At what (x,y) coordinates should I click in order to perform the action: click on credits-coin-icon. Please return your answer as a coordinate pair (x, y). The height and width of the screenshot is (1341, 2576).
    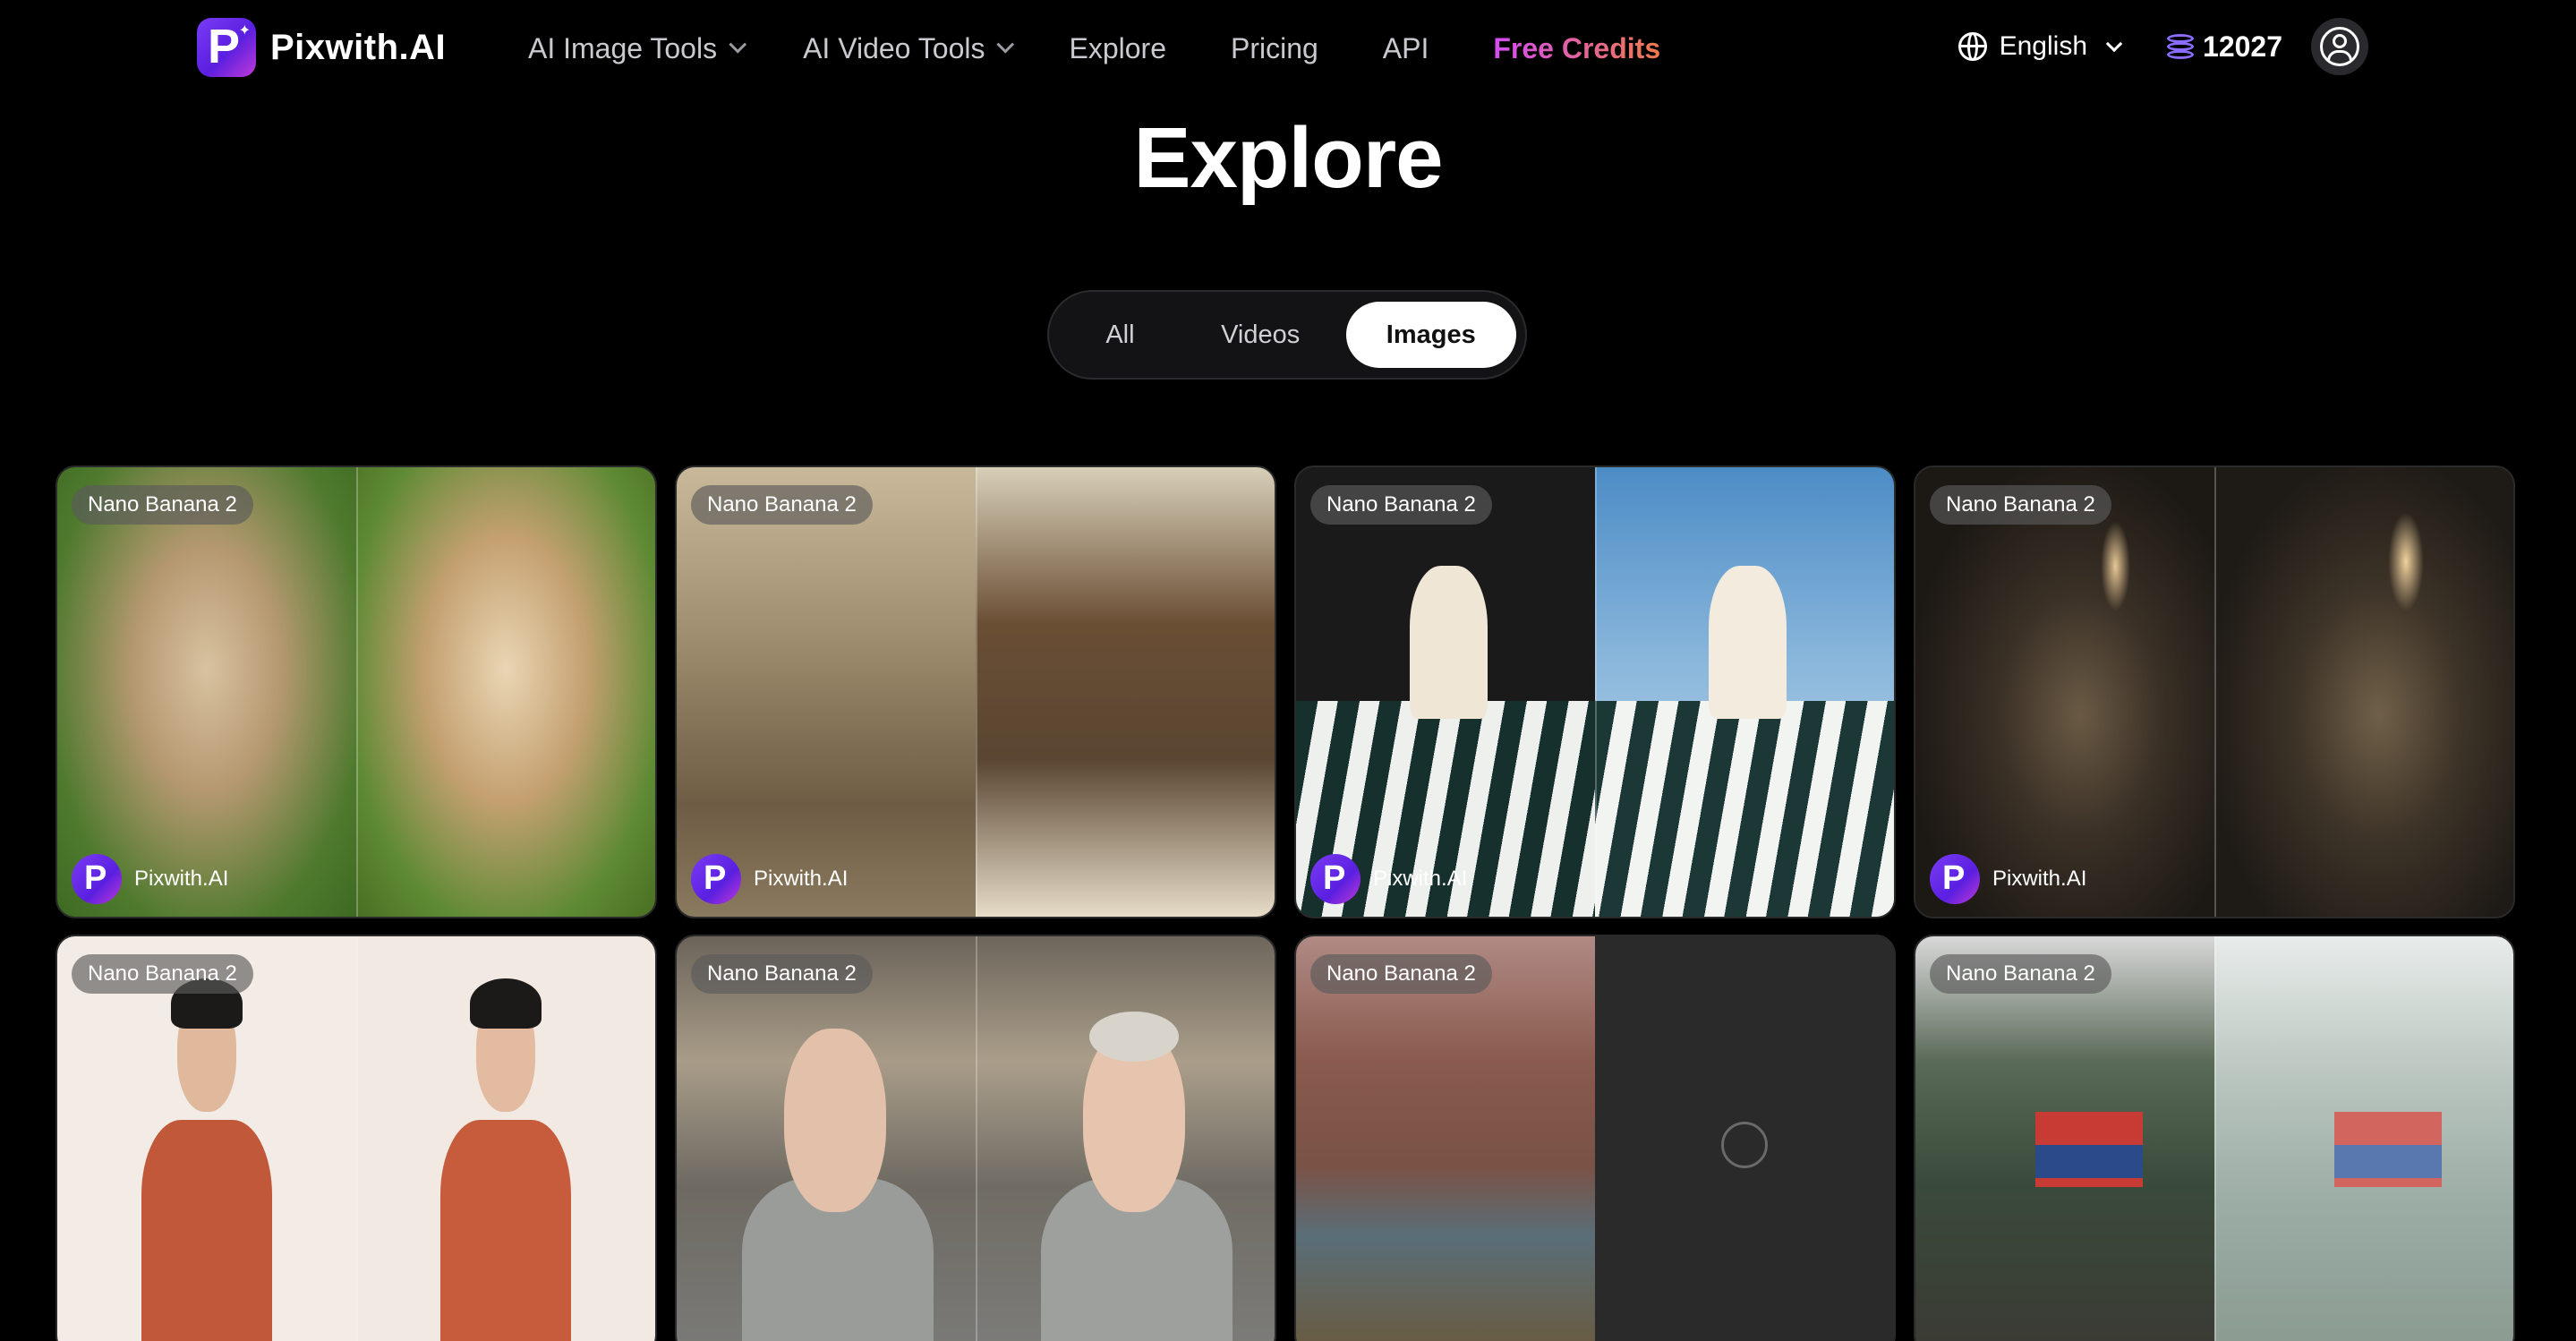
    Looking at the image, I should click on (2181, 46).